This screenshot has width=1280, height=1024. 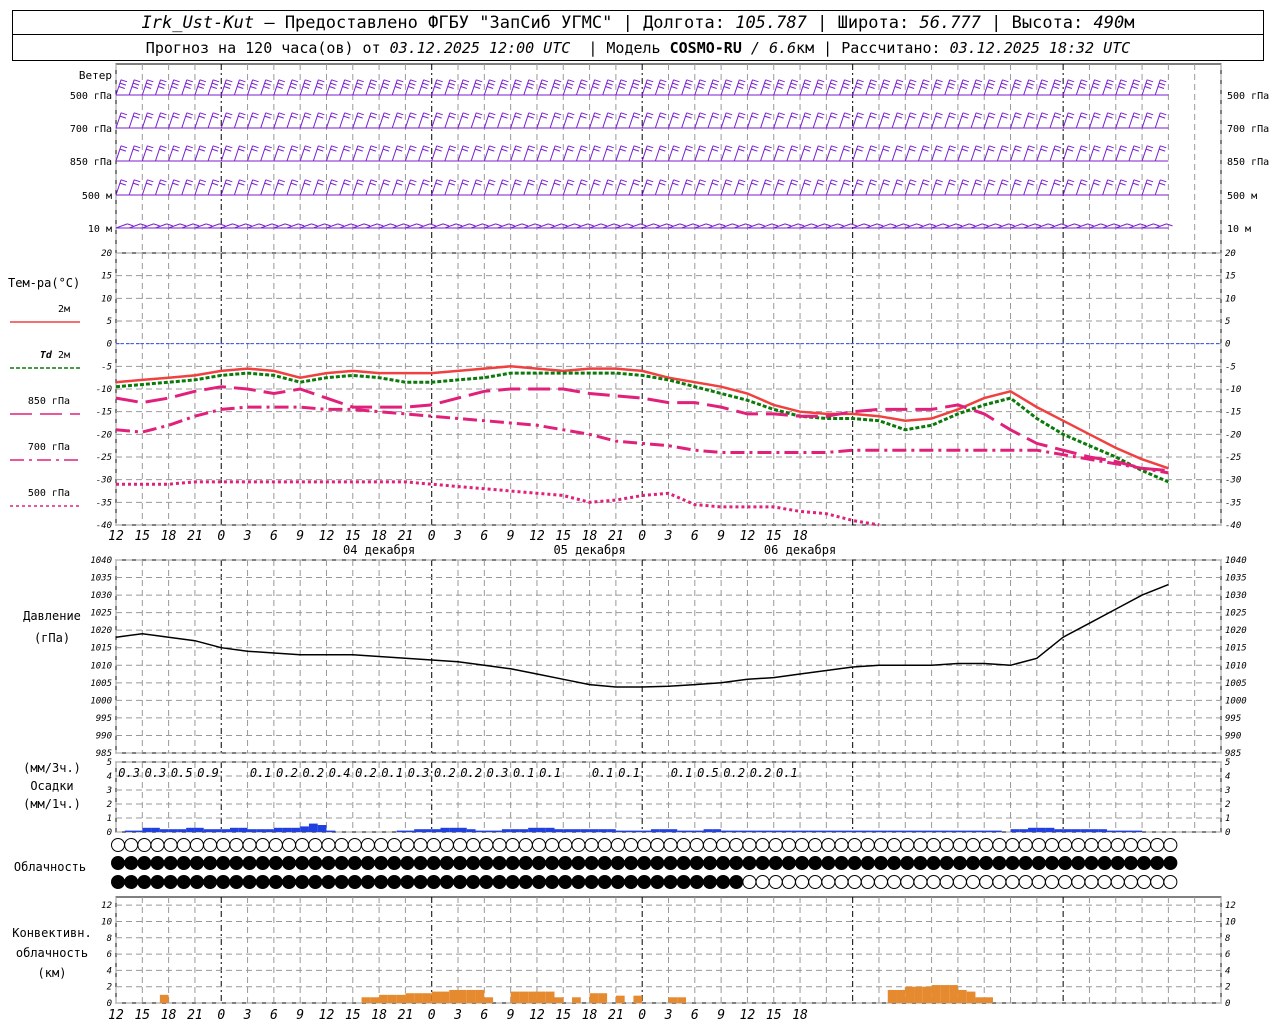 I want to click on time-axis-tick: 3, so click(x=668, y=536).